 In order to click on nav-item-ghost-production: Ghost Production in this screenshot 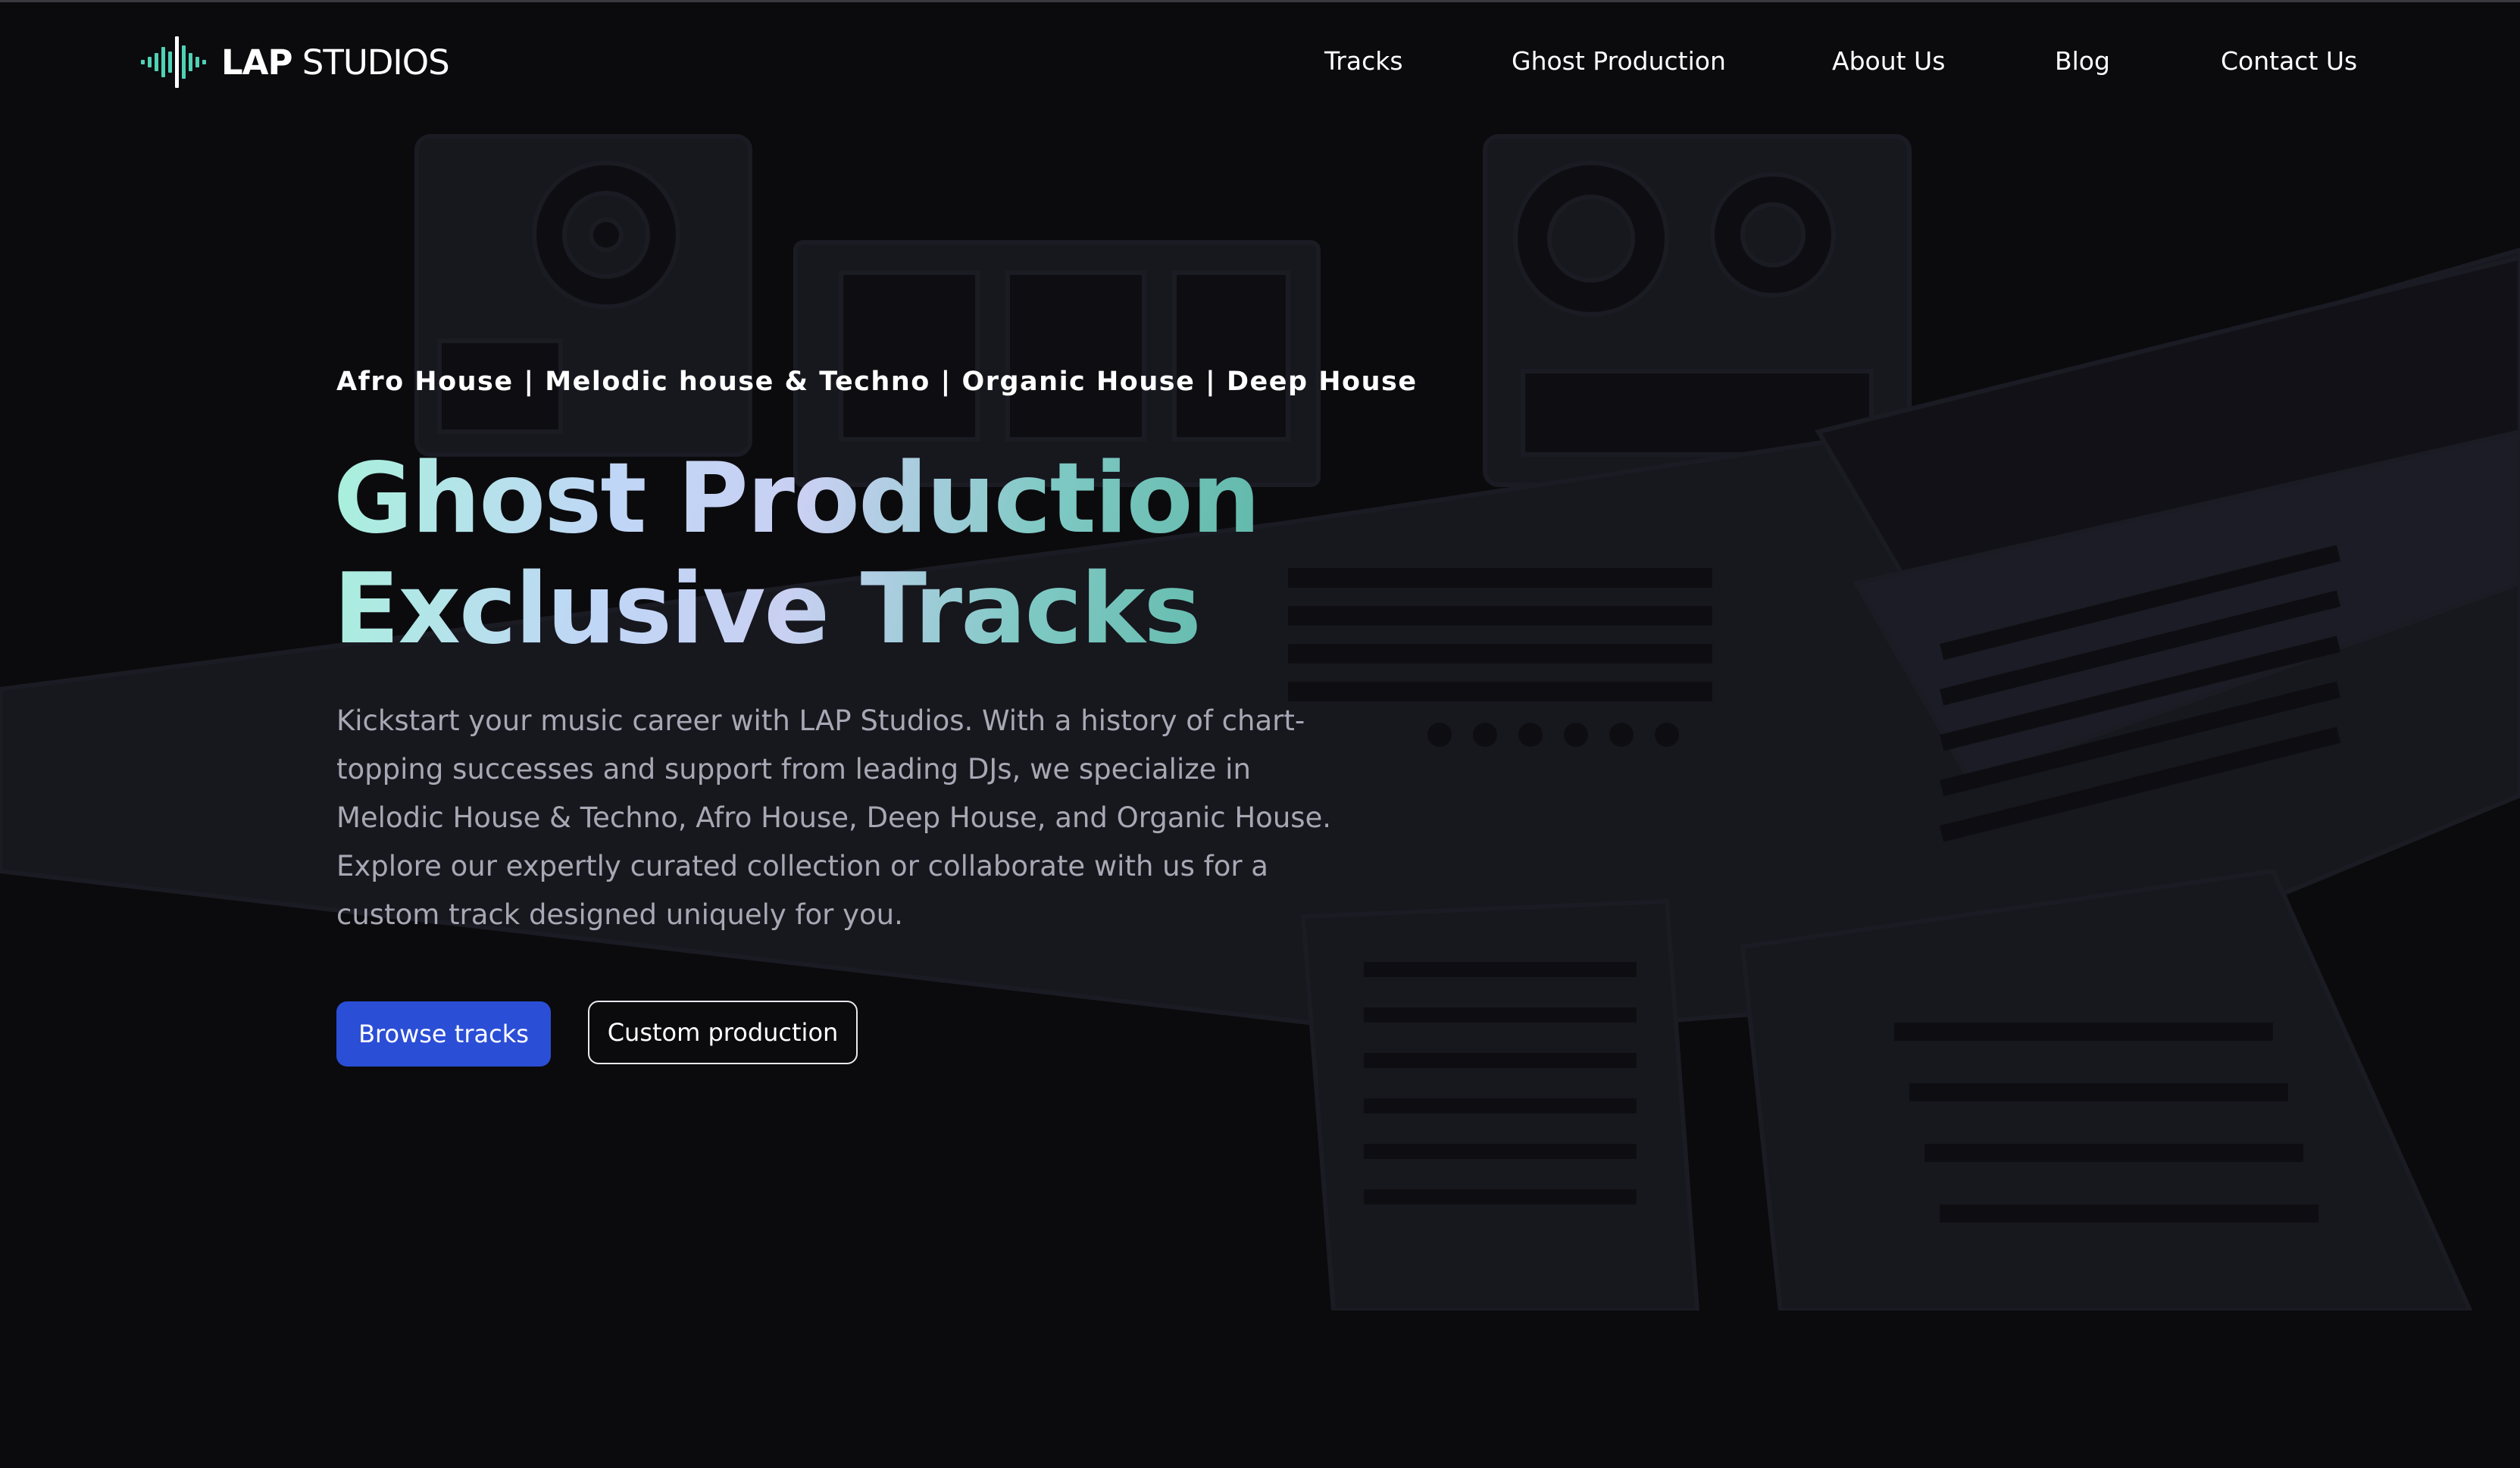, I will do `click(1619, 61)`.